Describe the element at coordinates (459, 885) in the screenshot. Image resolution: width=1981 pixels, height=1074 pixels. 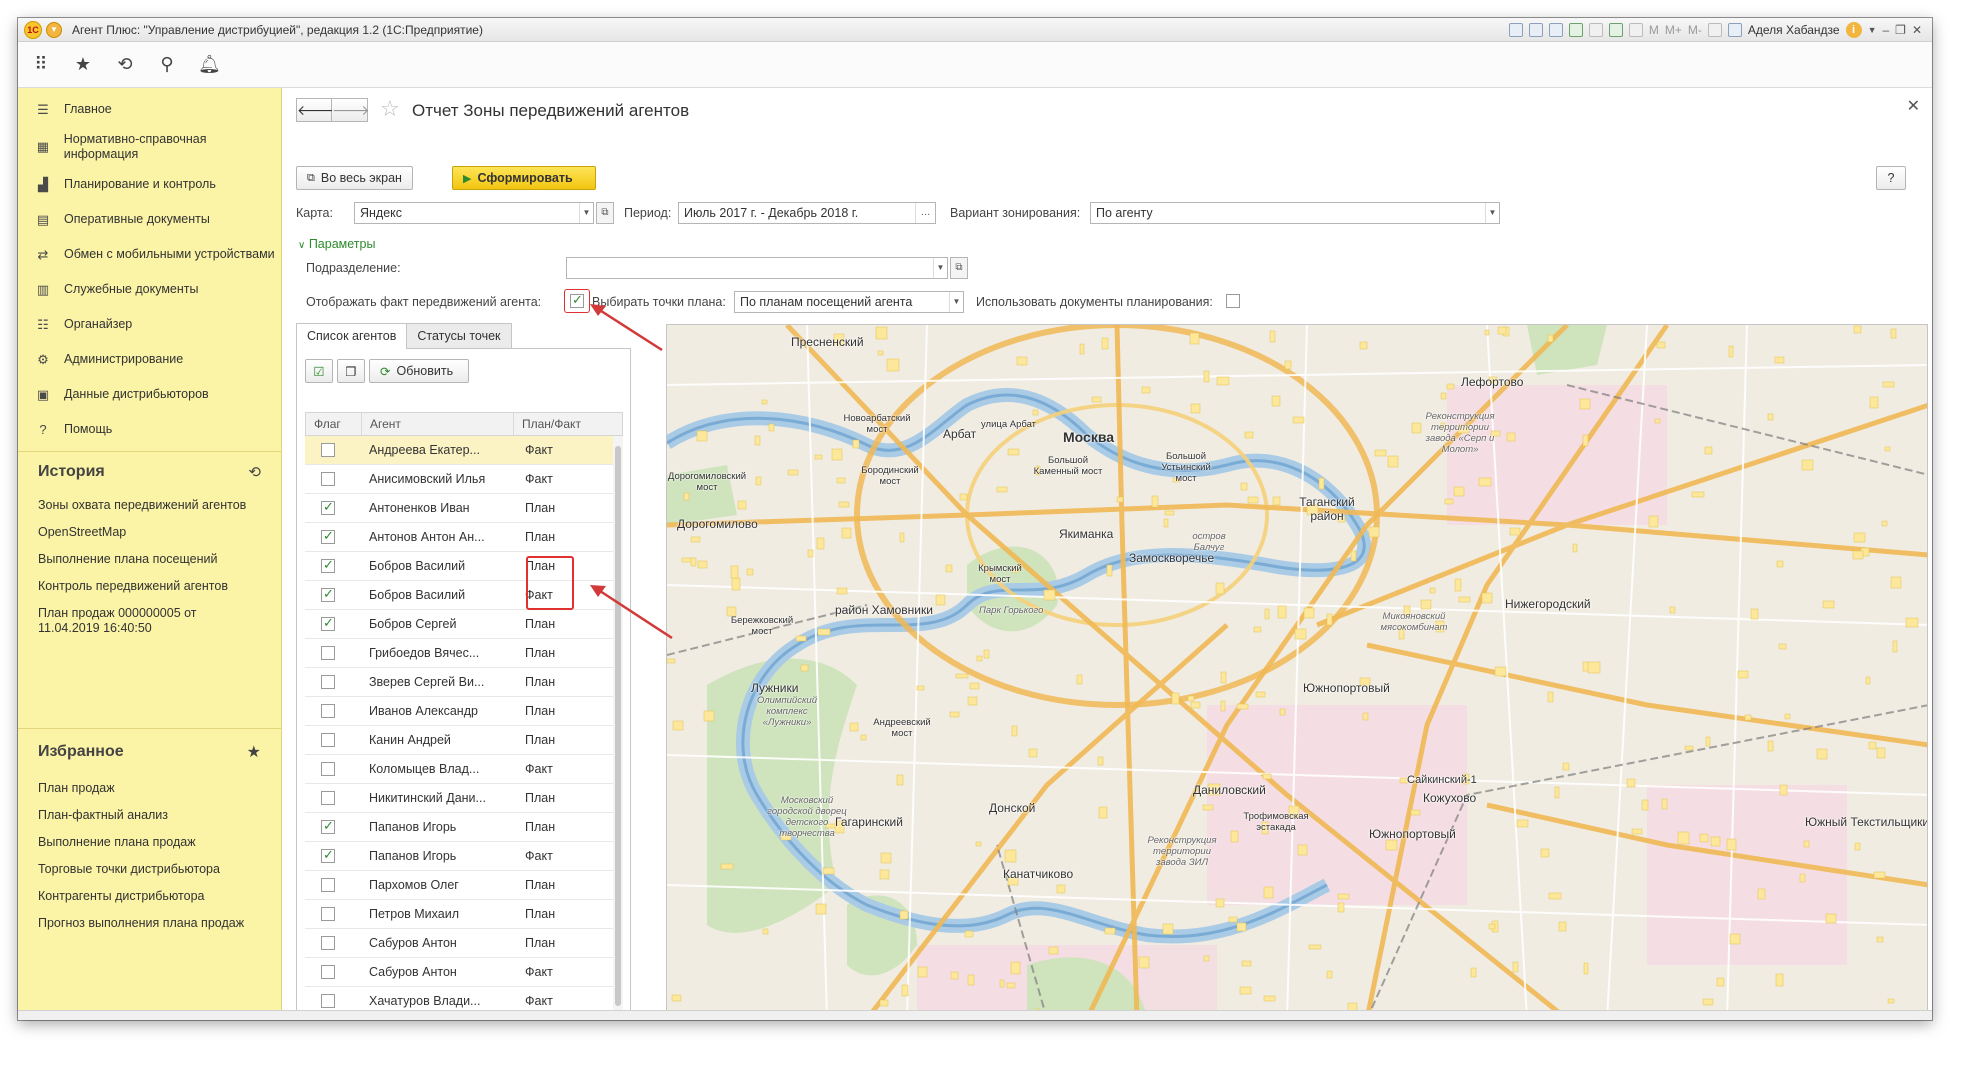
I see `table-row: Пархомов Олег План` at that location.